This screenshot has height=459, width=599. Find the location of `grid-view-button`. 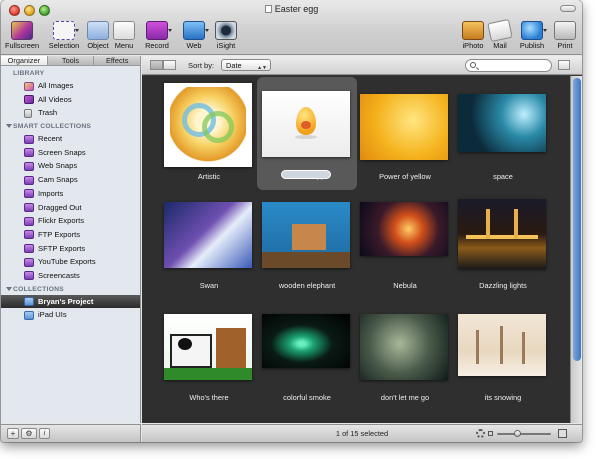

grid-view-button is located at coordinates (156, 65).